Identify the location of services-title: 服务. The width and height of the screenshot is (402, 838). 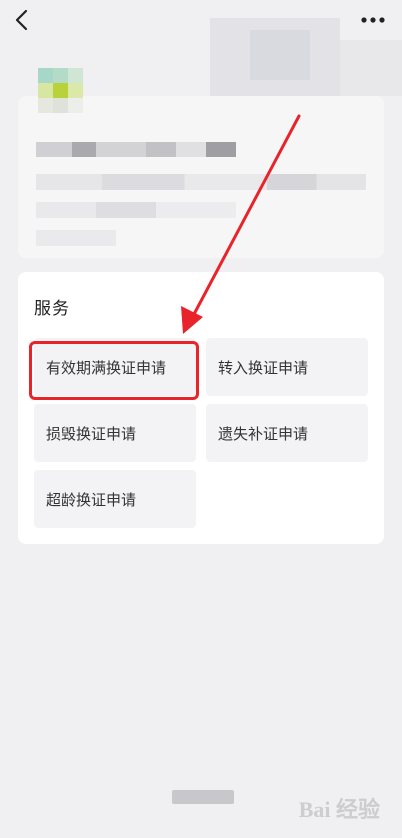
(52, 309).